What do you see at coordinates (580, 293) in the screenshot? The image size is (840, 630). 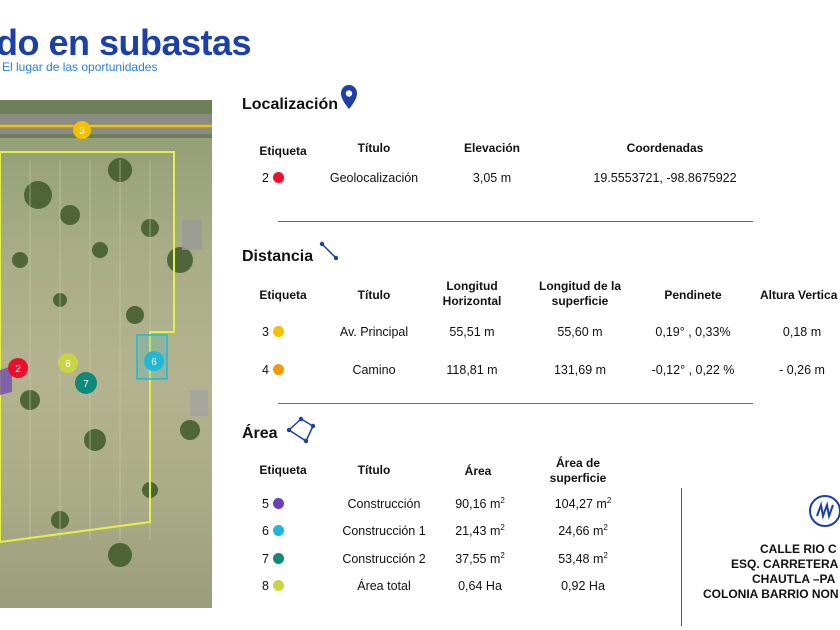 I see `dist-header-longitud-superficie: Longitud de la superficie` at bounding box center [580, 293].